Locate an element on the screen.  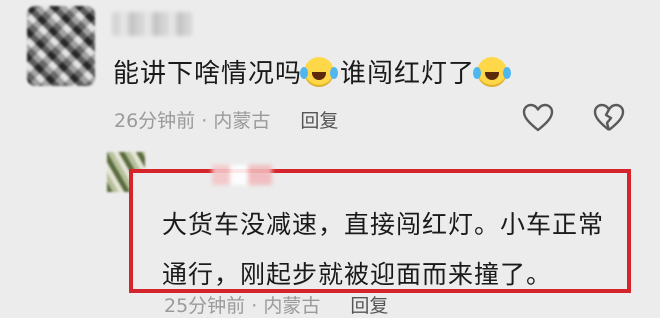
comment-meta: 26分钟前 · 内蒙古 回复 is located at coordinates (226, 119).